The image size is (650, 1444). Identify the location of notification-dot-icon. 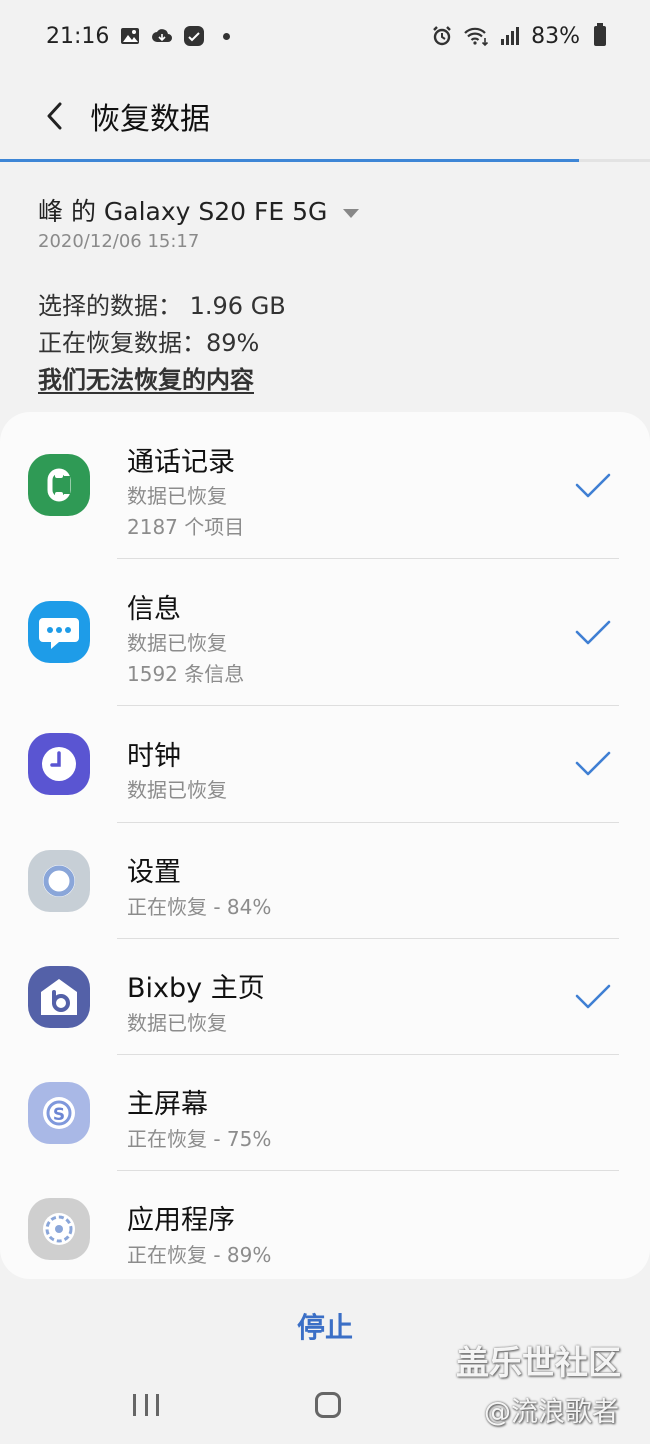
(227, 36).